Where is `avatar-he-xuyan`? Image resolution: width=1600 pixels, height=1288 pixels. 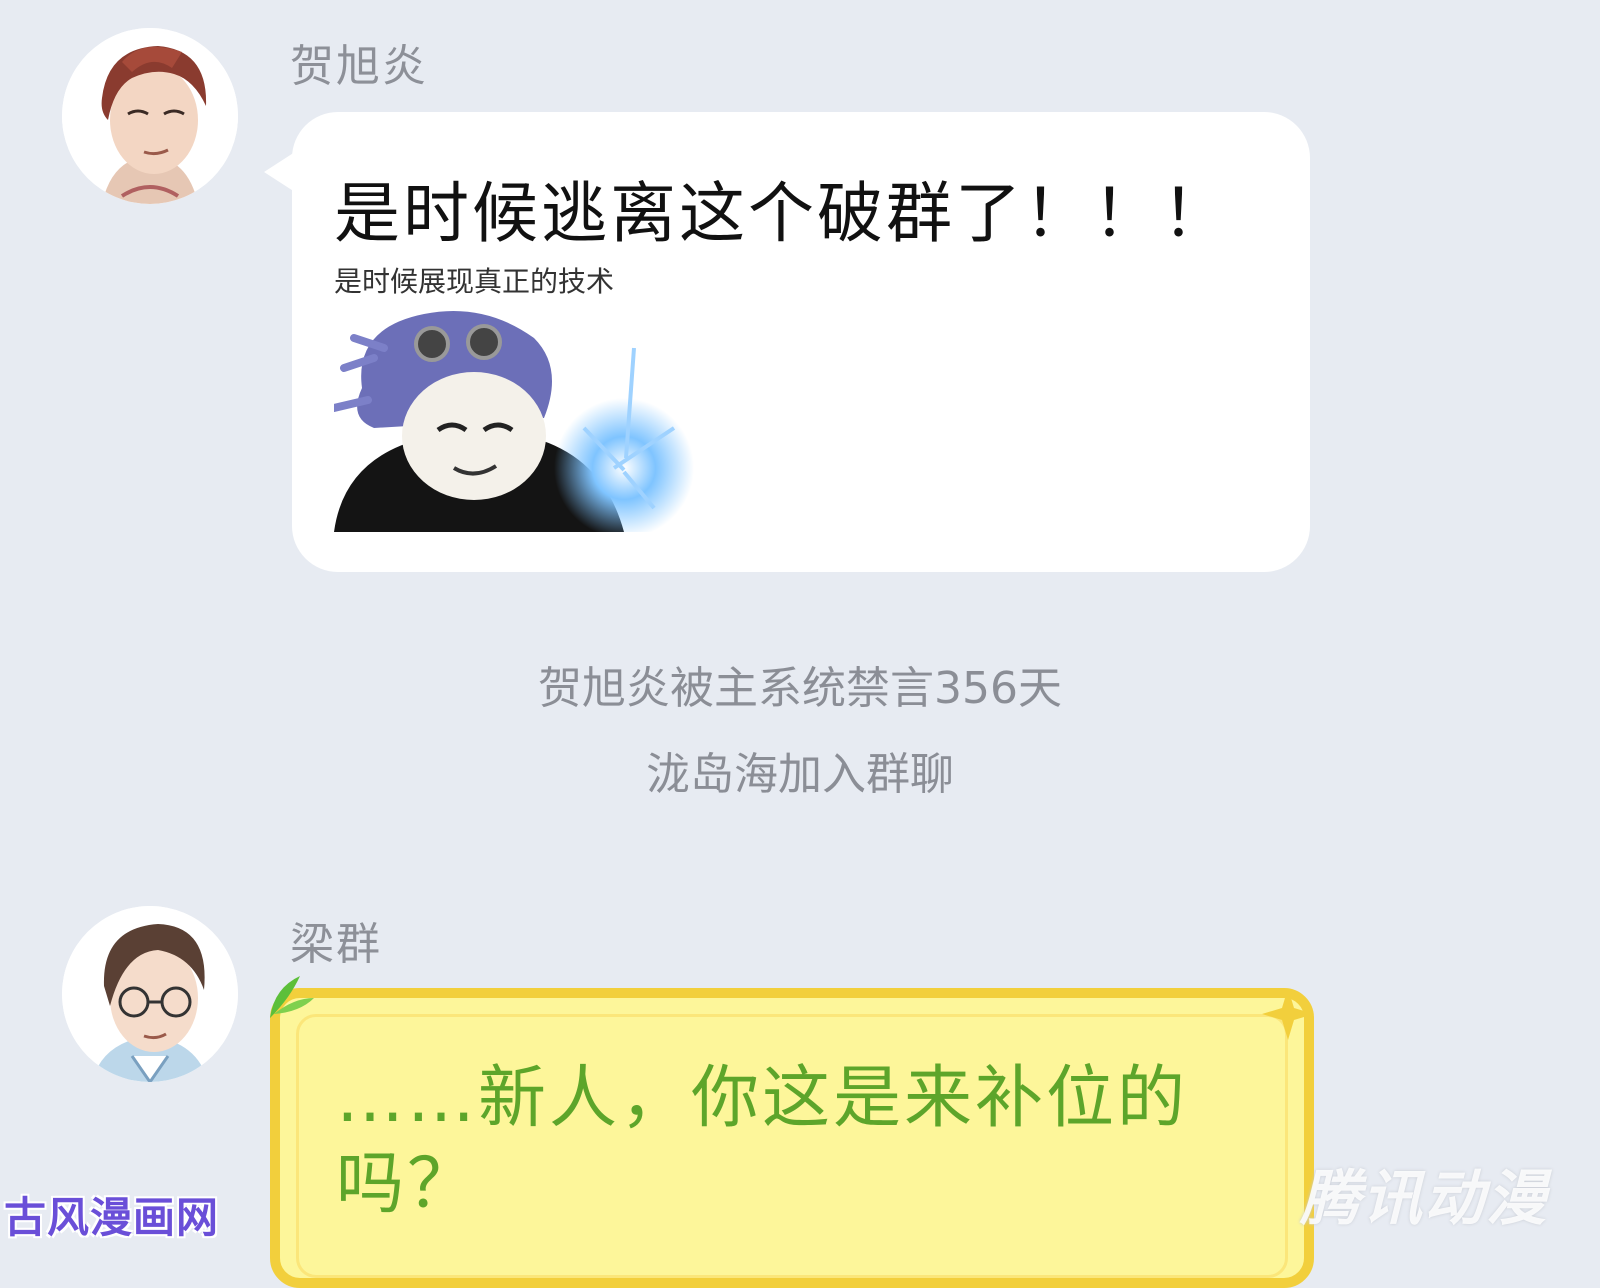
avatar-he-xuyan is located at coordinates (150, 116).